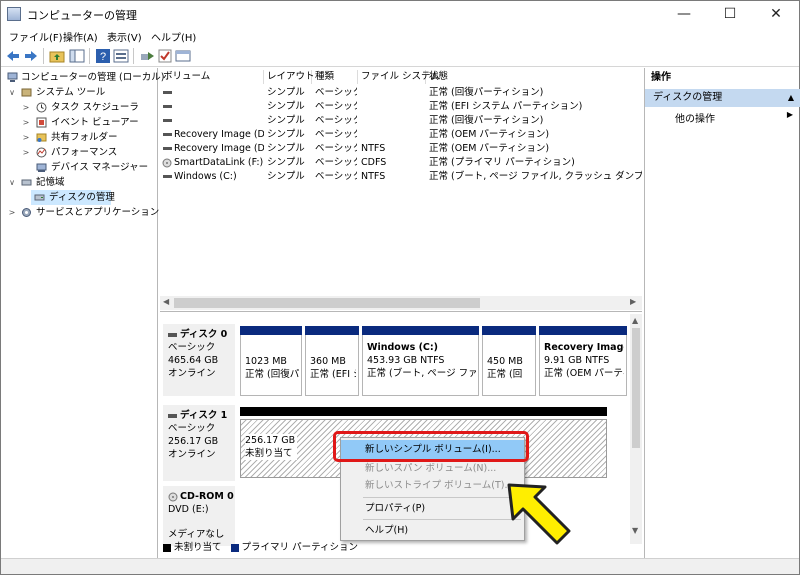  What do you see at coordinates (212, 77) in the screenshot?
I see `column-header-volume: ボリューム` at bounding box center [212, 77].